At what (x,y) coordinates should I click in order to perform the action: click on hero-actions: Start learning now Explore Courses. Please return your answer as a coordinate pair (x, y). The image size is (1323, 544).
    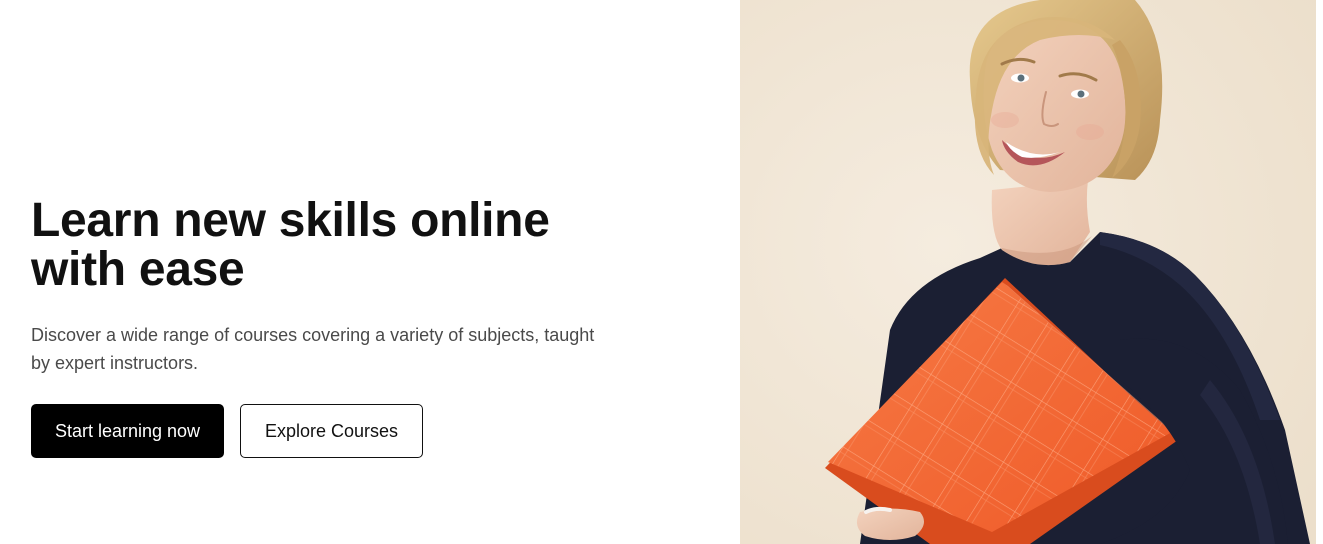
    Looking at the image, I should click on (331, 431).